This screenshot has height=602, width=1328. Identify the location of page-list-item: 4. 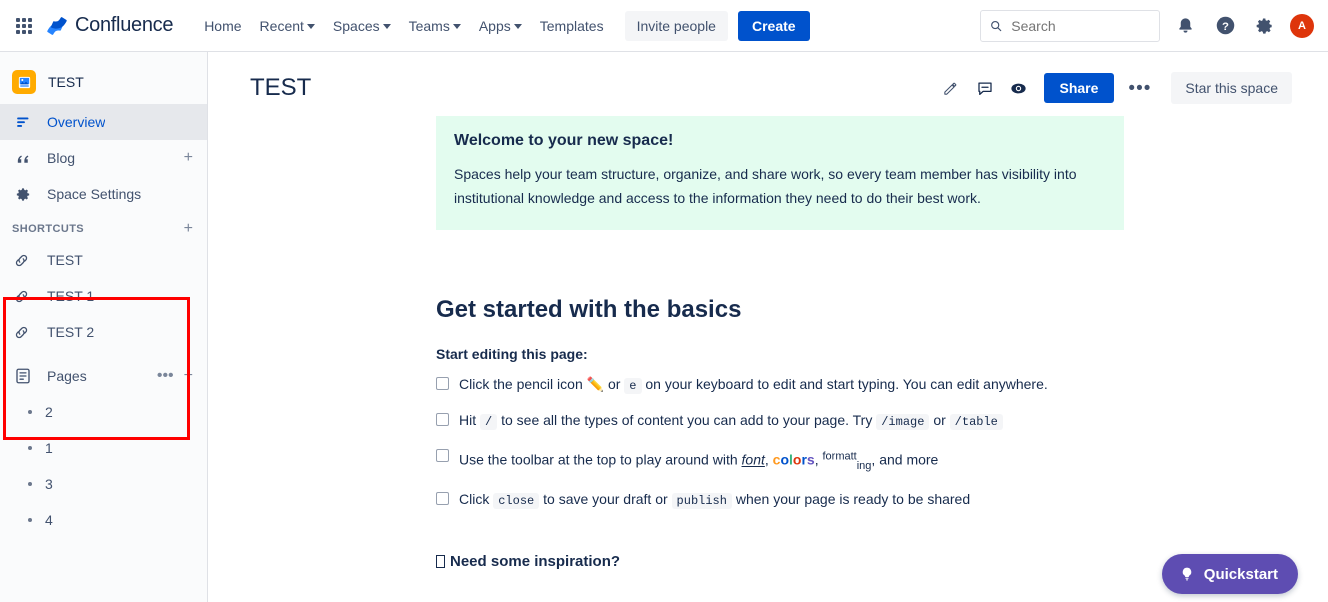
(103, 520).